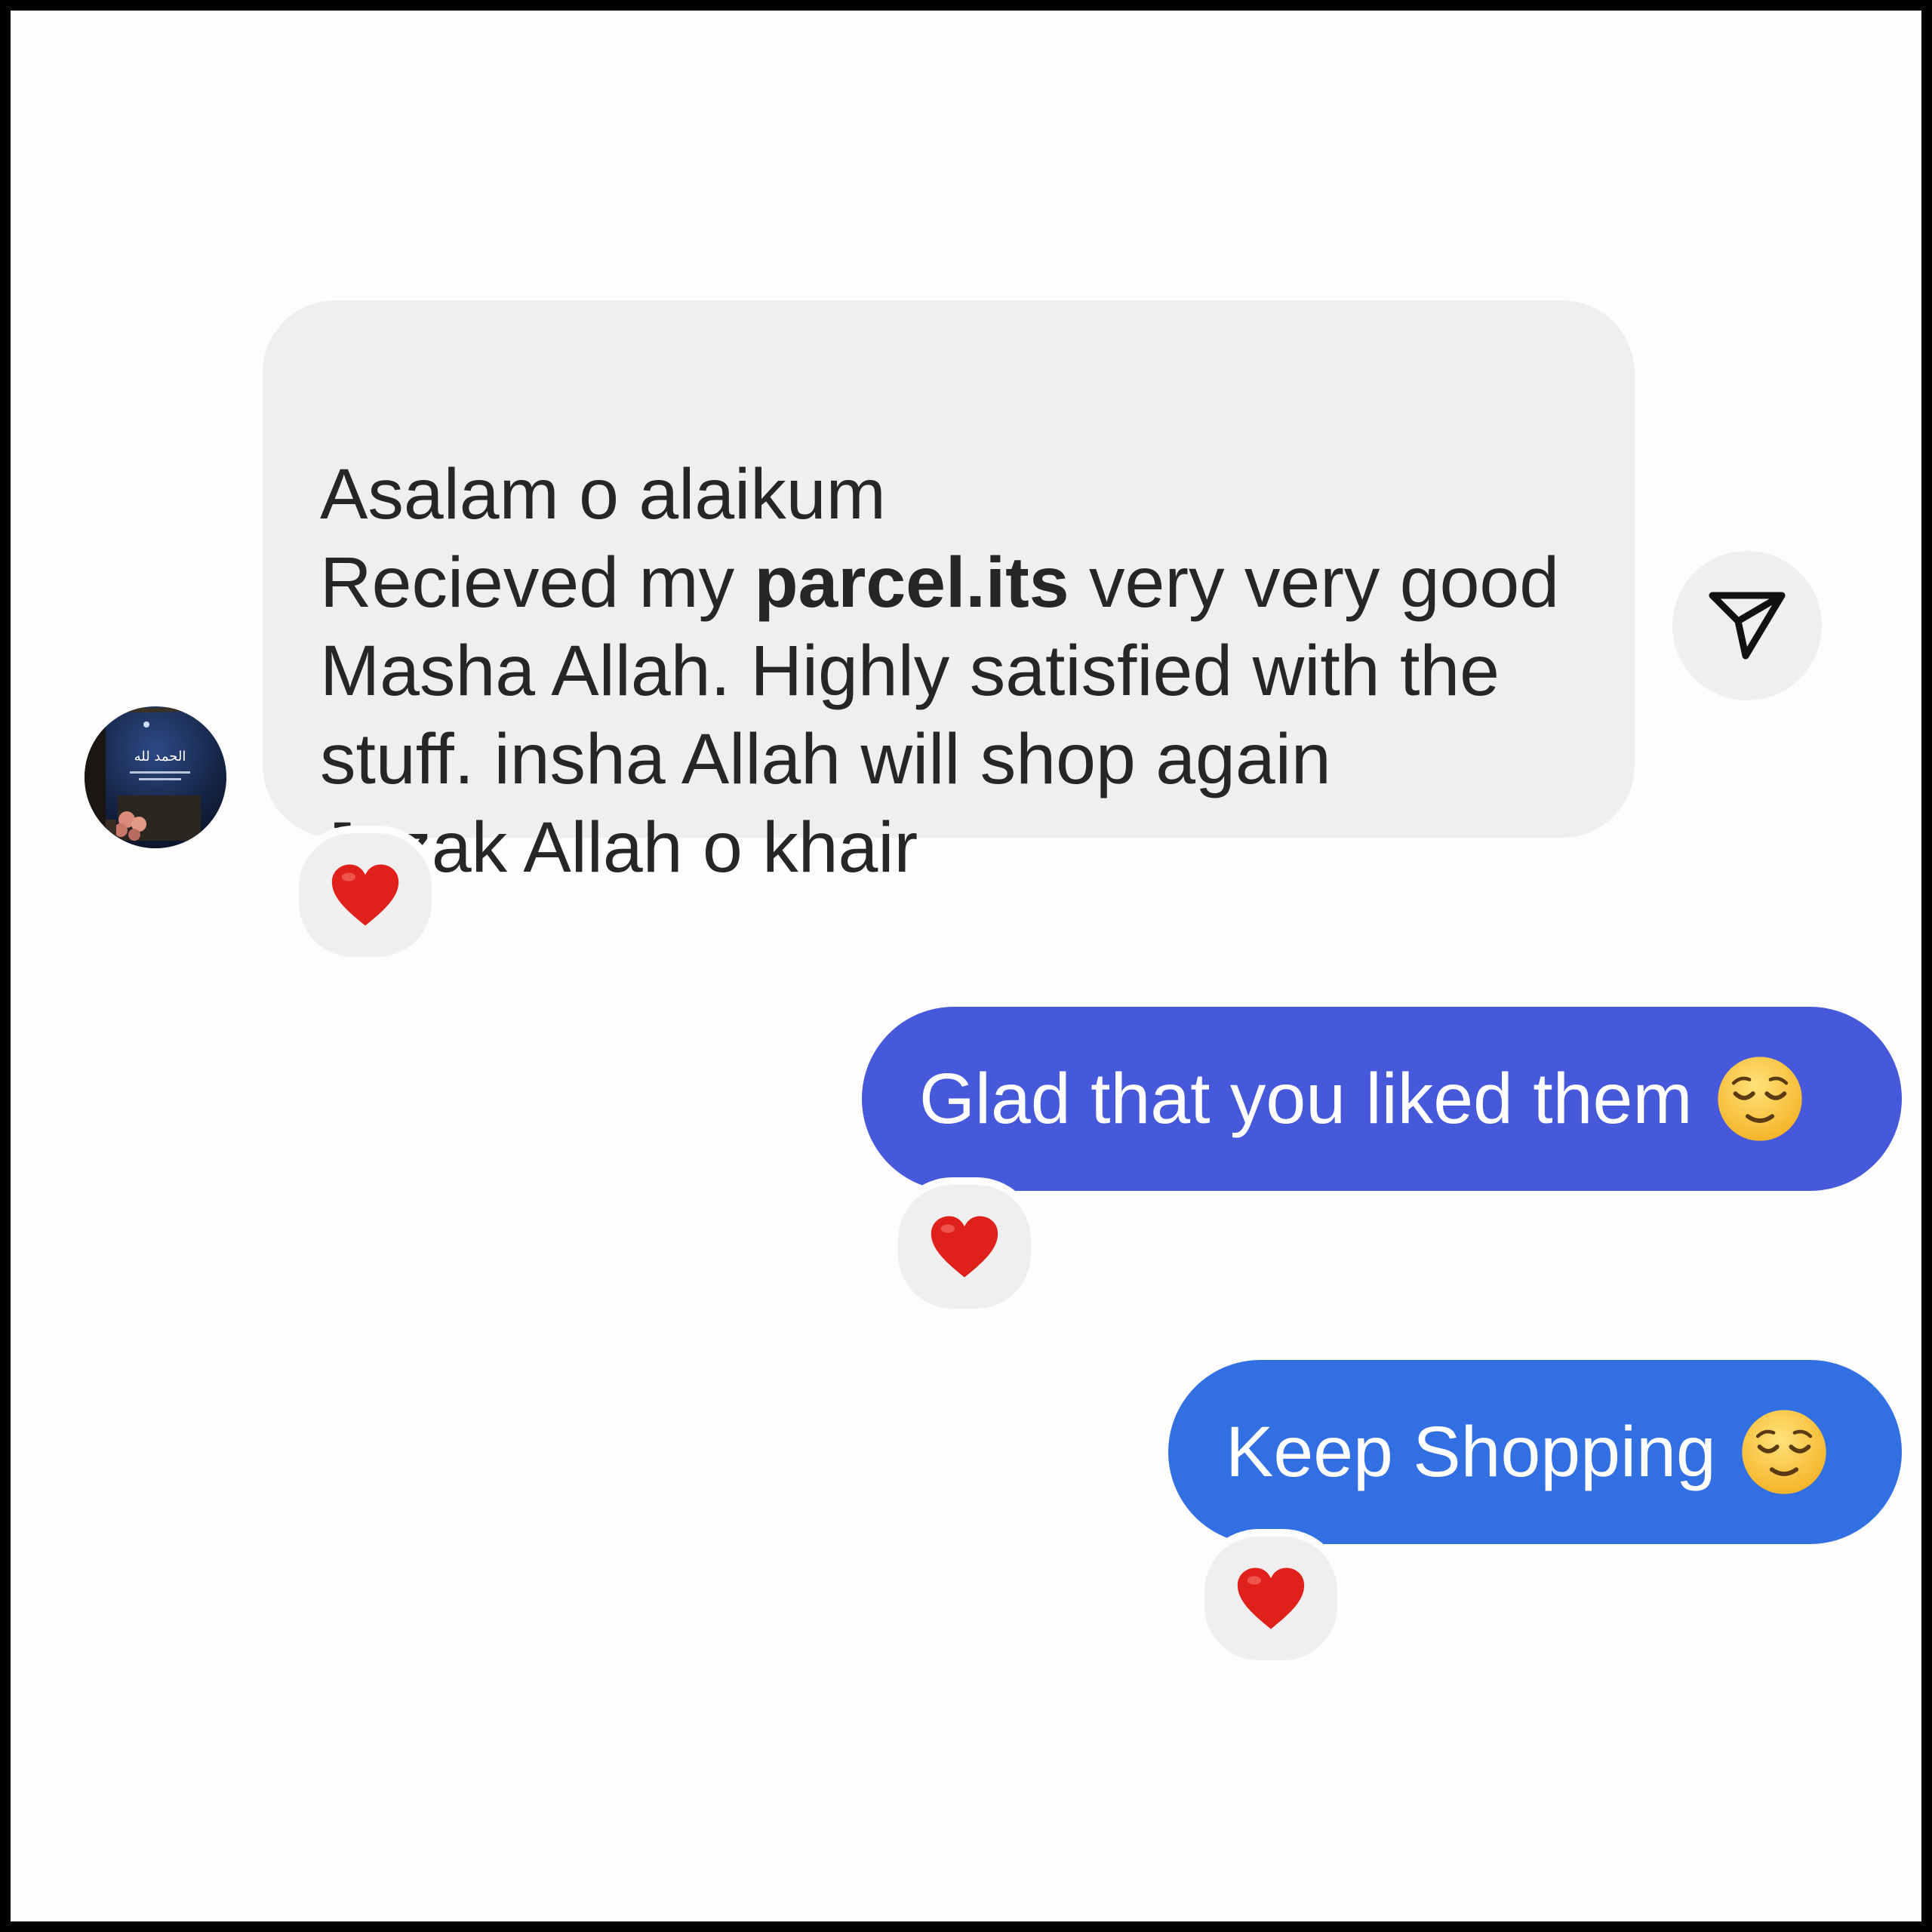  Describe the element at coordinates (1471, 1451) in the screenshot. I see `message-text: Keep Shopping` at that location.